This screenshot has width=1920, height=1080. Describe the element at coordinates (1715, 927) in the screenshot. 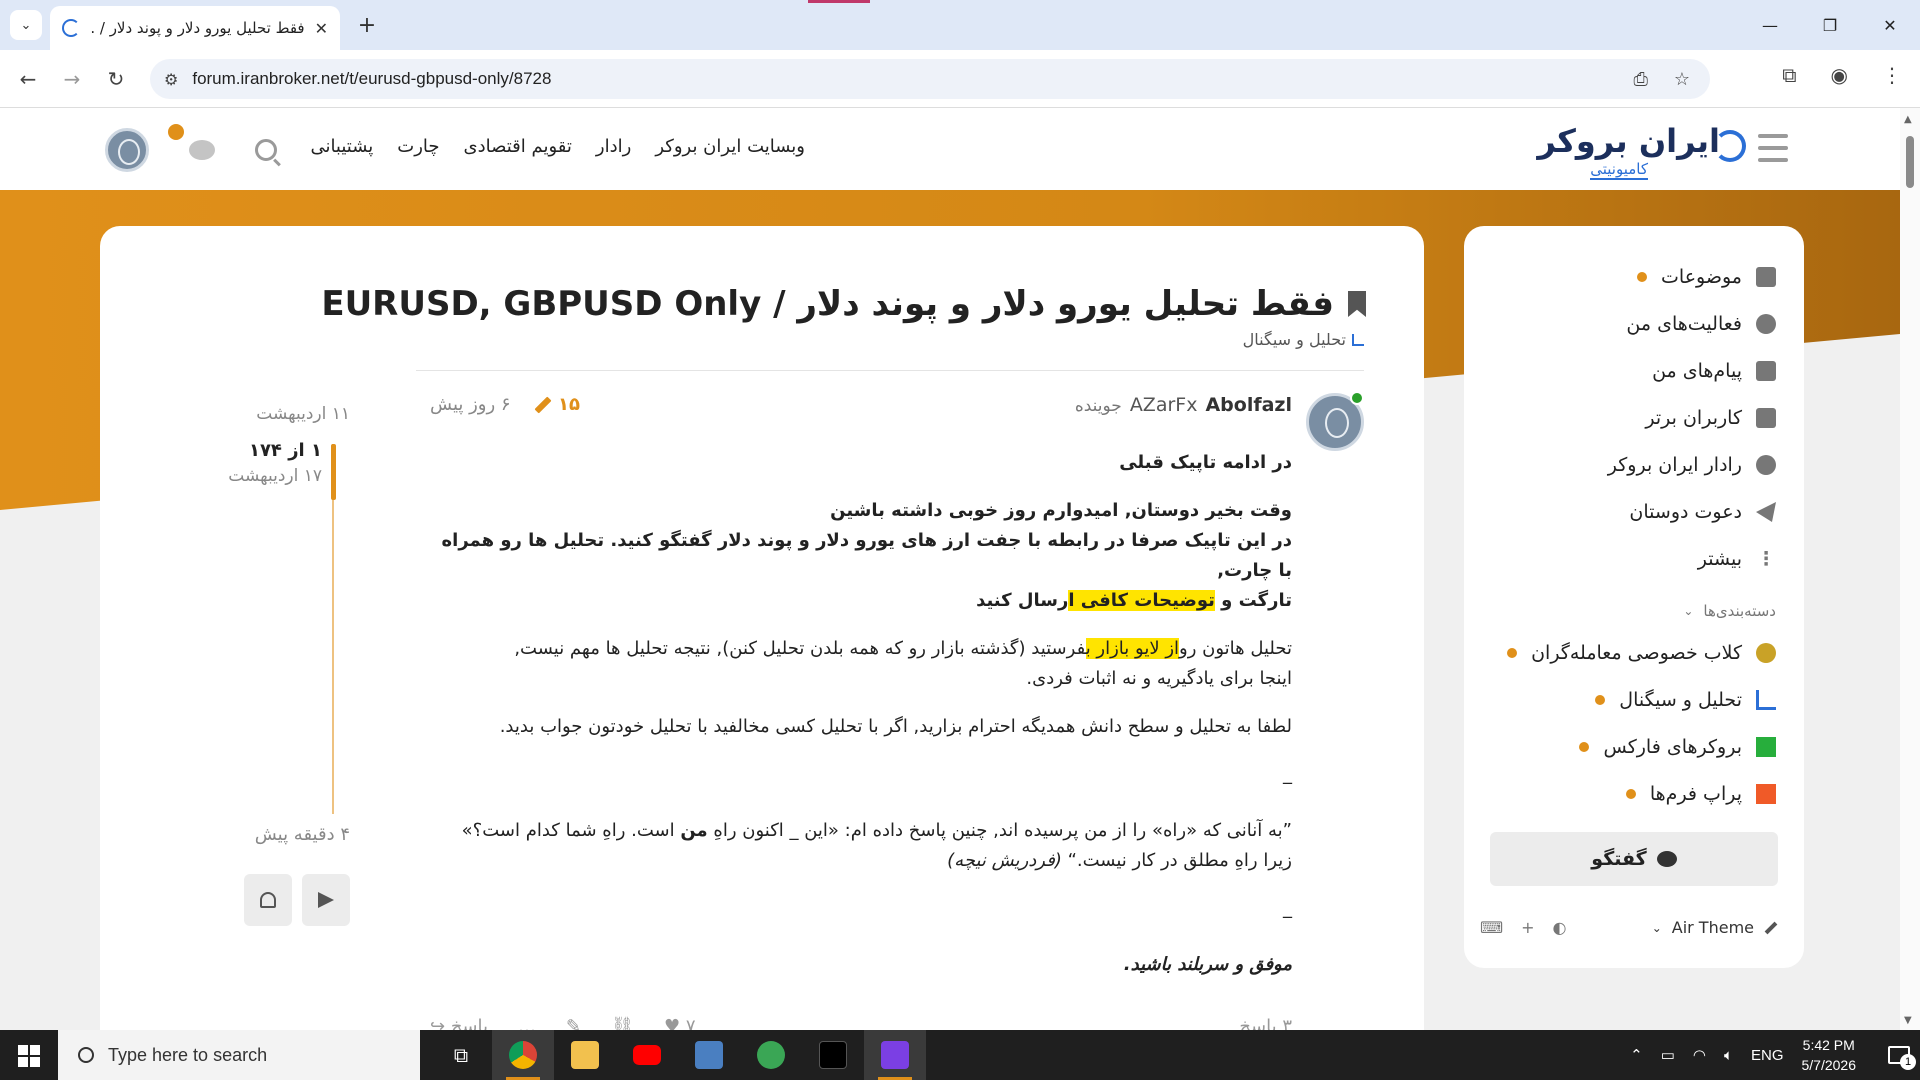

I see `theme-selector: Air Theme ⌄` at that location.